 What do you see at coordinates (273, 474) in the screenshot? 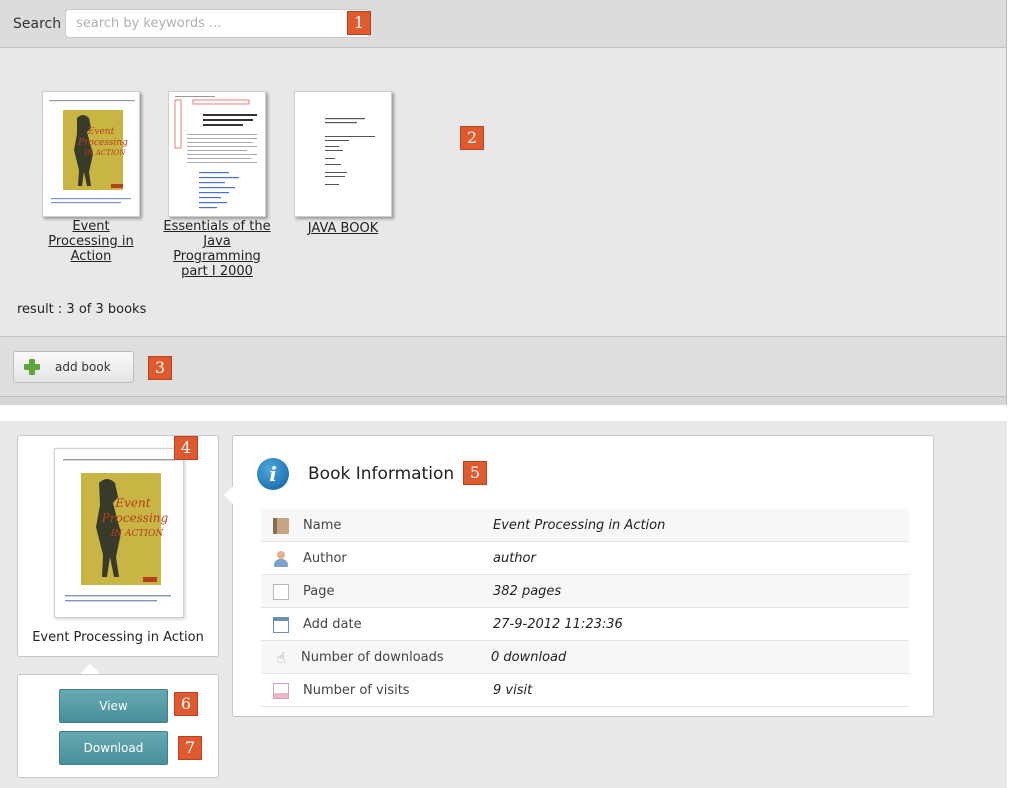
I see `info-icon: i` at bounding box center [273, 474].